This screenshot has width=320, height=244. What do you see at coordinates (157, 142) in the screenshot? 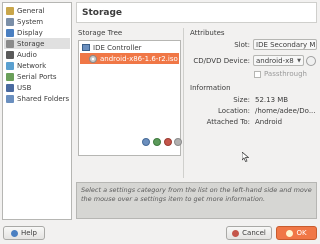
I see `add-attachment-icon` at bounding box center [157, 142].